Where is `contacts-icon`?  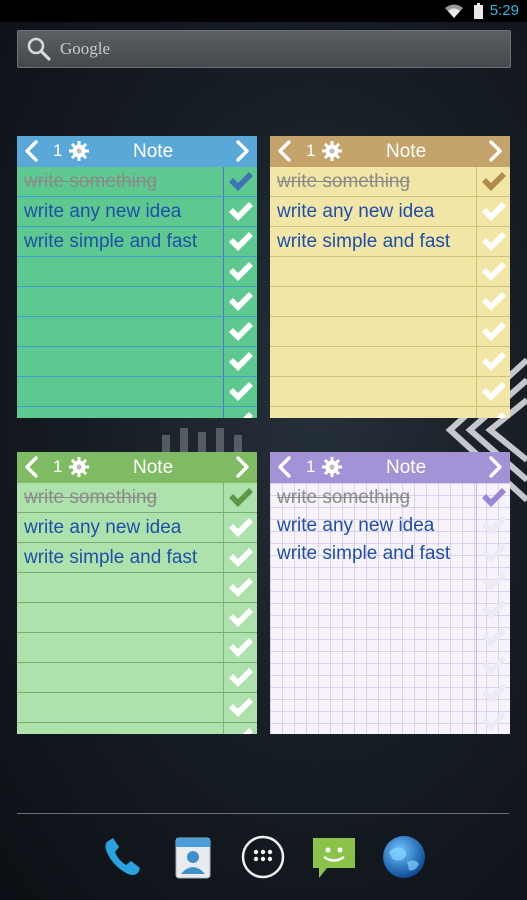
contacts-icon is located at coordinates (193, 857).